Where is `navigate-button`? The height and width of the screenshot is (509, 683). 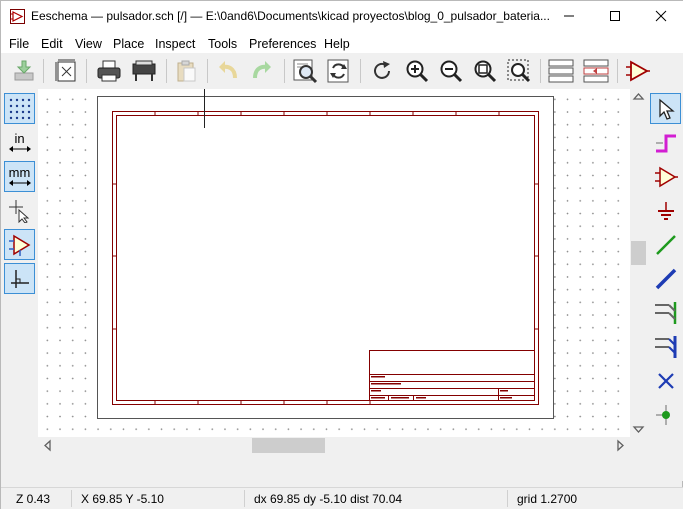 navigate-button is located at coordinates (596, 71).